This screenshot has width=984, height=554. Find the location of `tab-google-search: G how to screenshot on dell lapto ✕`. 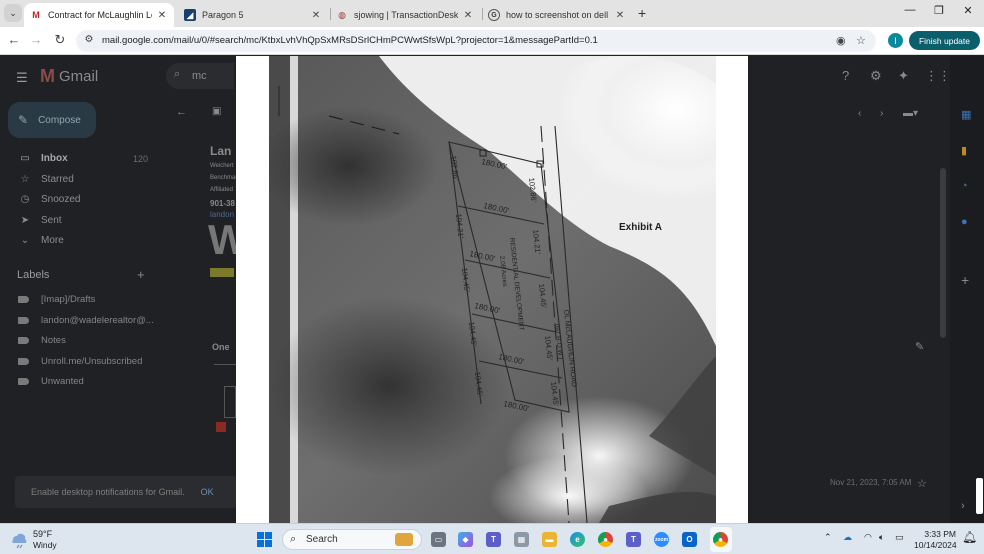

tab-google-search: G how to screenshot on dell lapto ✕ is located at coordinates (557, 15).